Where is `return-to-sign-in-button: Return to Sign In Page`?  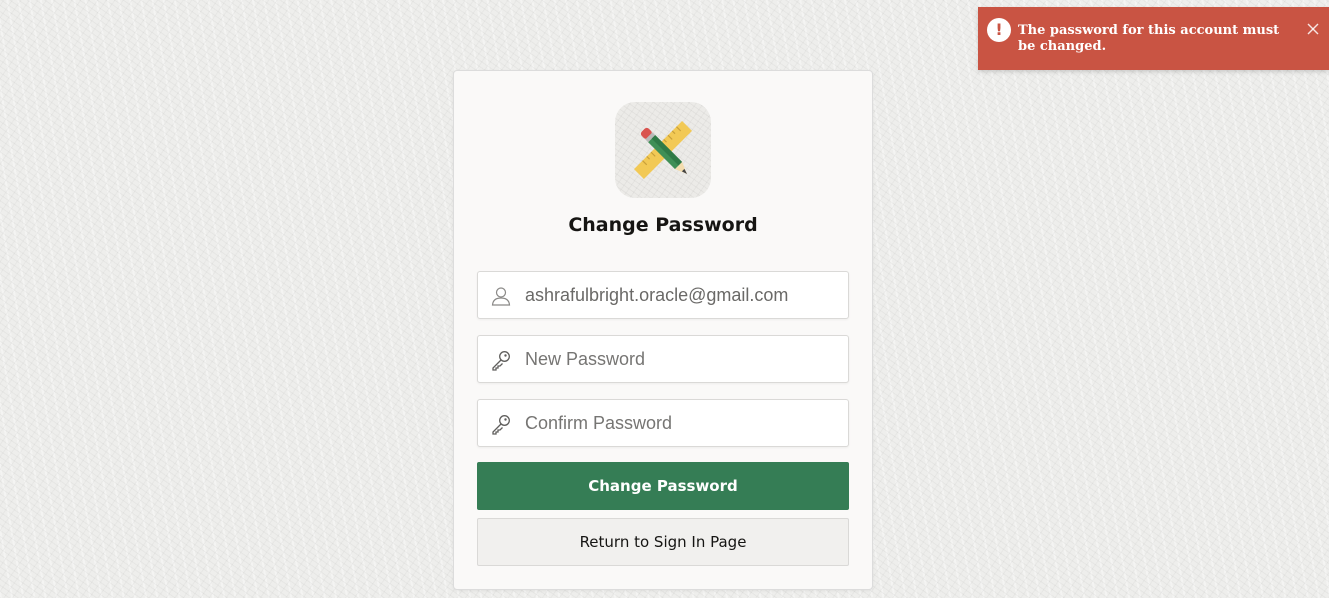 return-to-sign-in-button: Return to Sign In Page is located at coordinates (663, 542).